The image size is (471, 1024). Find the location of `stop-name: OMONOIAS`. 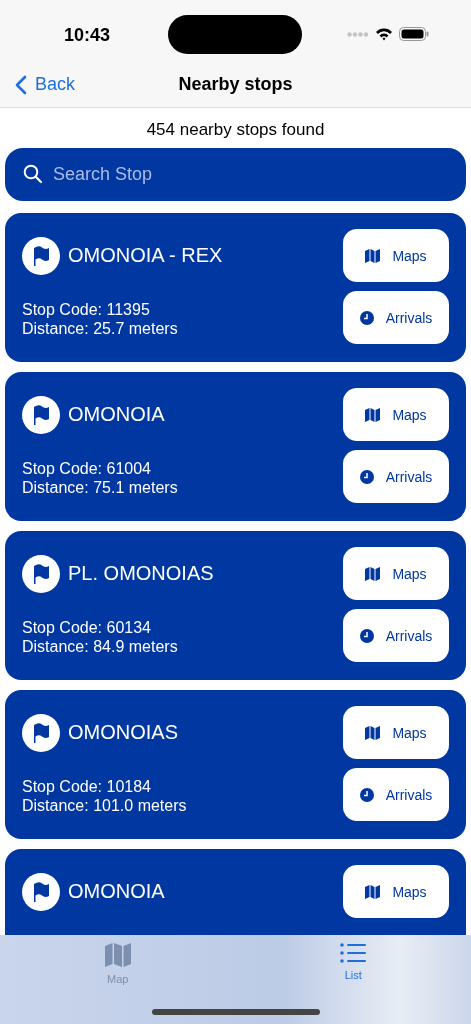

stop-name: OMONOIAS is located at coordinates (123, 732).